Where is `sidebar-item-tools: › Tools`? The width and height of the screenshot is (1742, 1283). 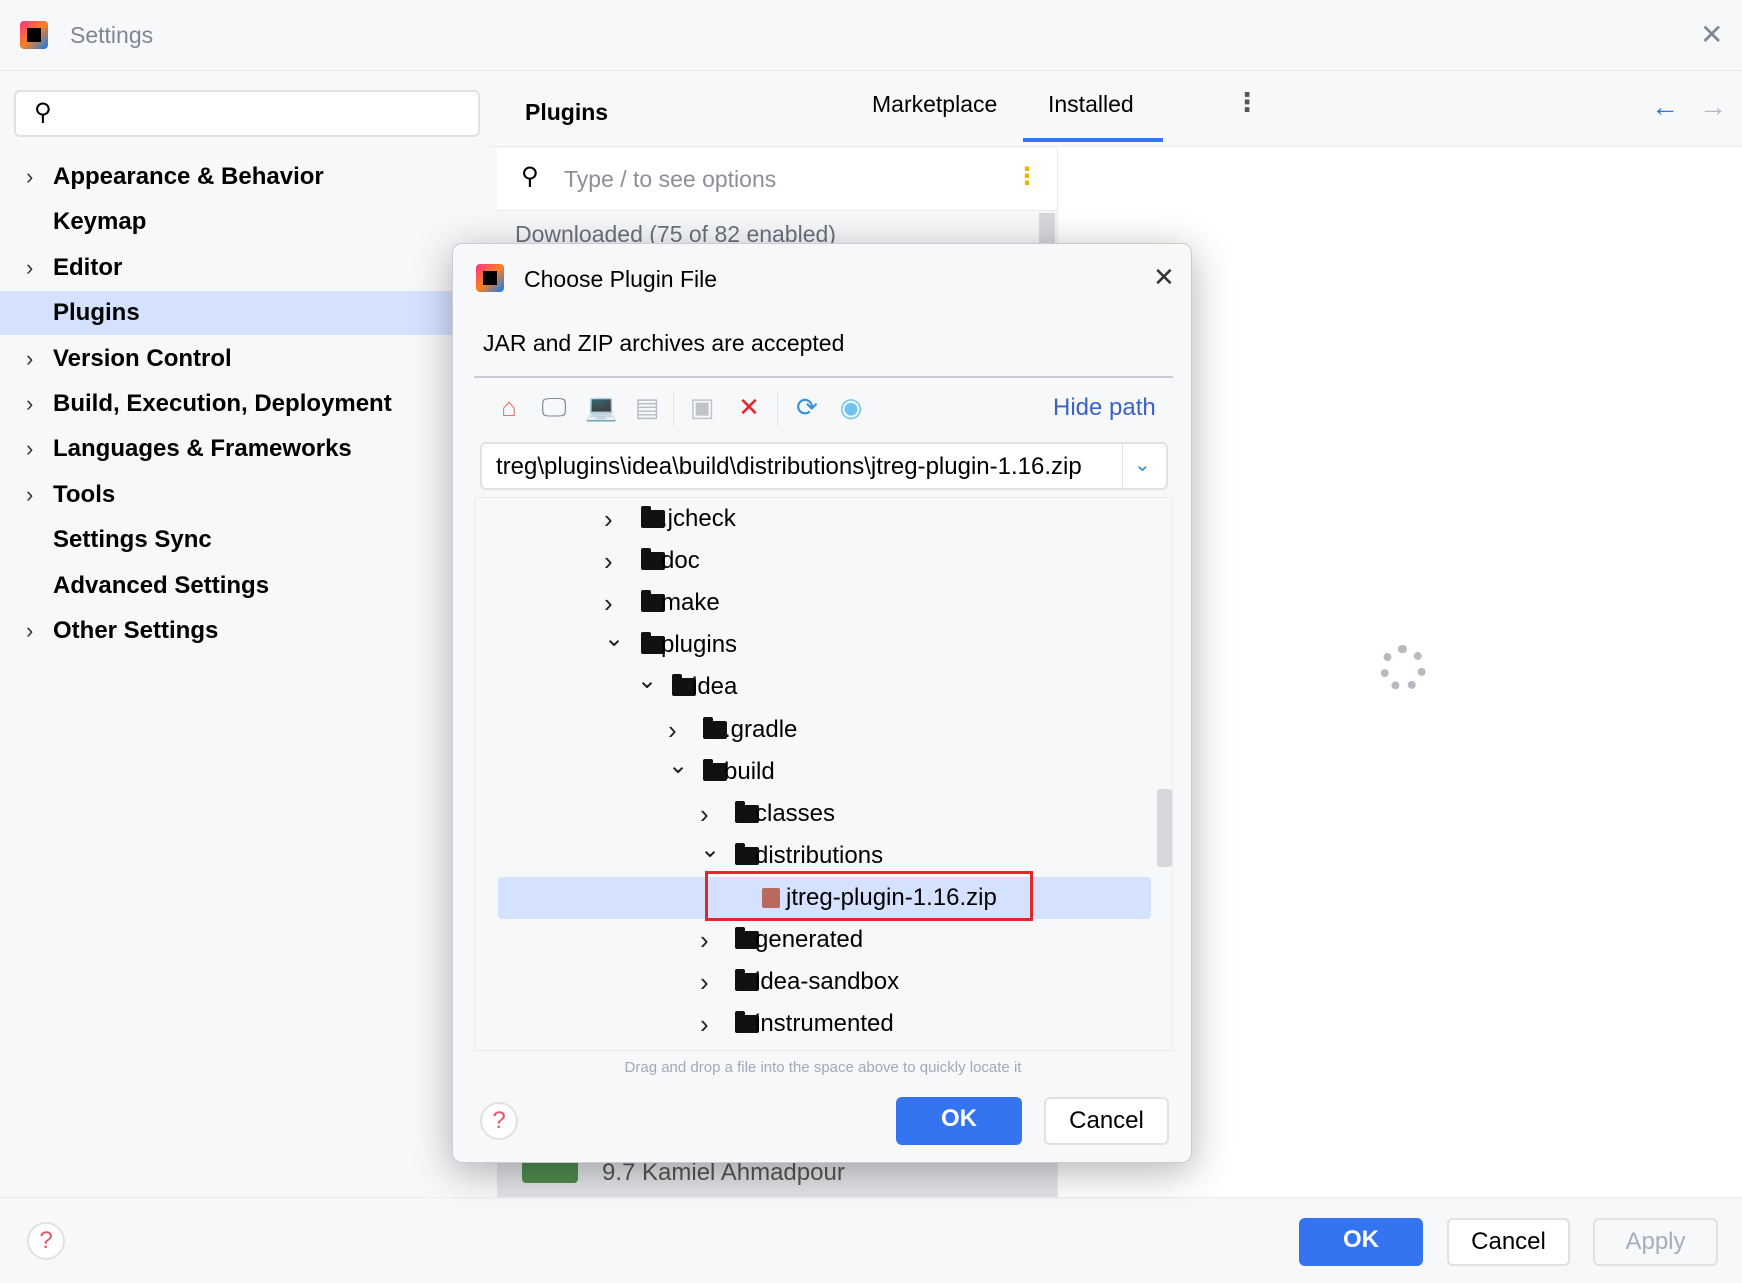
sidebar-item-tools: › Tools is located at coordinates (244, 495).